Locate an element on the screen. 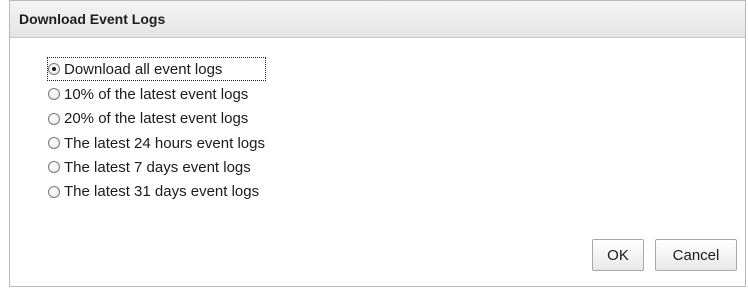  option-24-hours: The latest 24 hours event logs is located at coordinates (156, 143).